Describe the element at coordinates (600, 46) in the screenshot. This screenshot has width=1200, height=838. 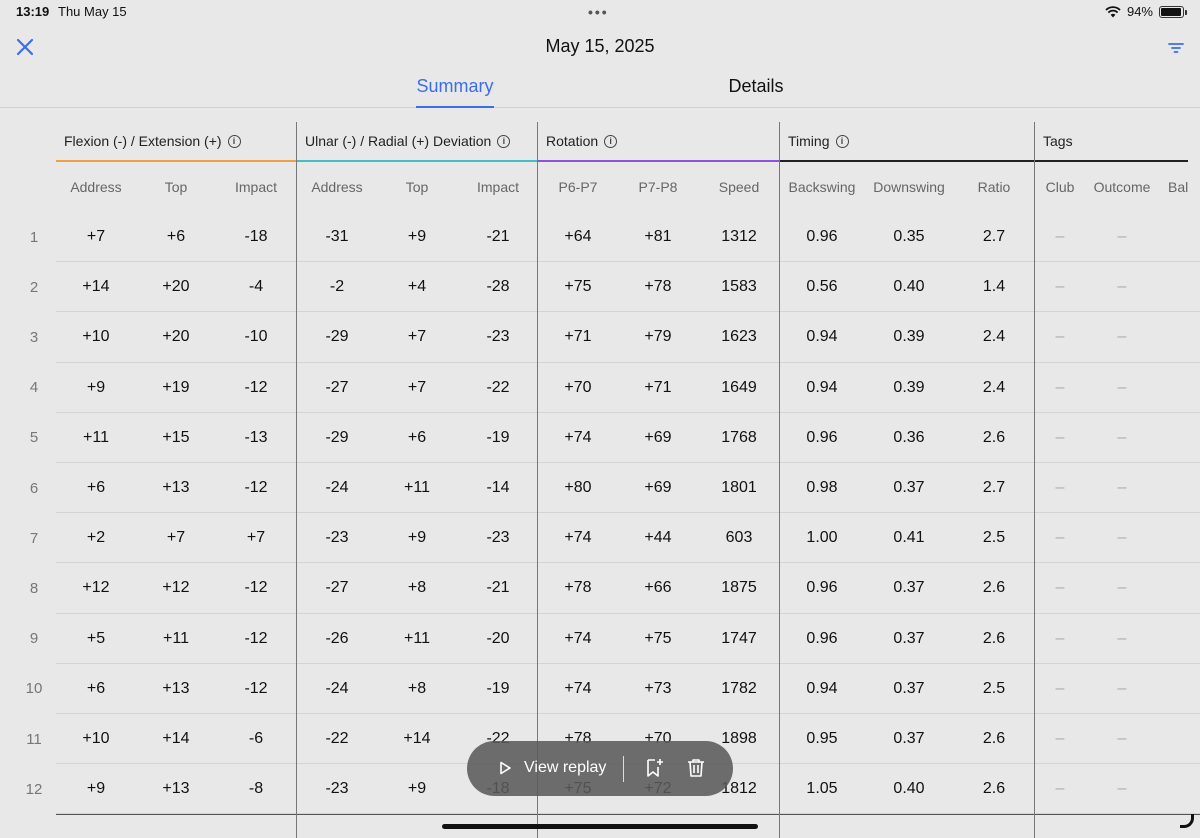
I see `page-title: May 15, 2025` at that location.